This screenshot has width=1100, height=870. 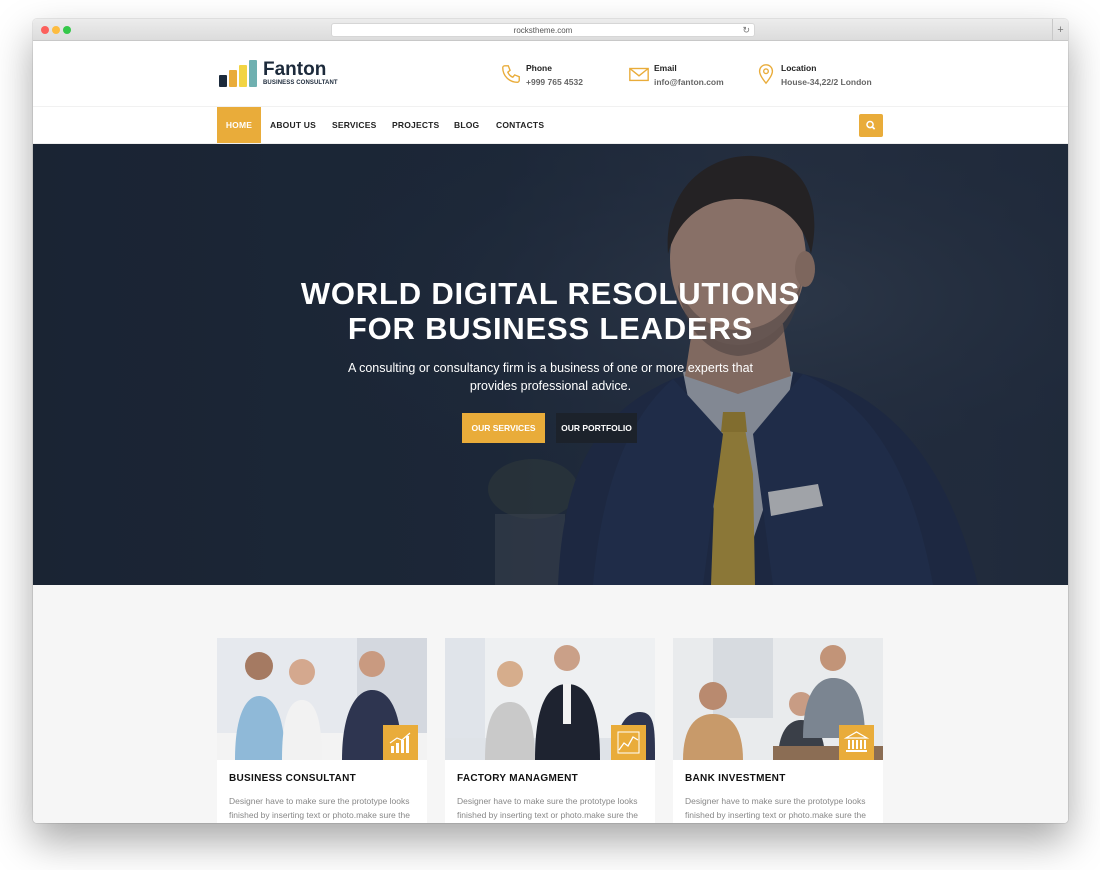 What do you see at coordinates (639, 74) in the screenshot?
I see `envelope-icon` at bounding box center [639, 74].